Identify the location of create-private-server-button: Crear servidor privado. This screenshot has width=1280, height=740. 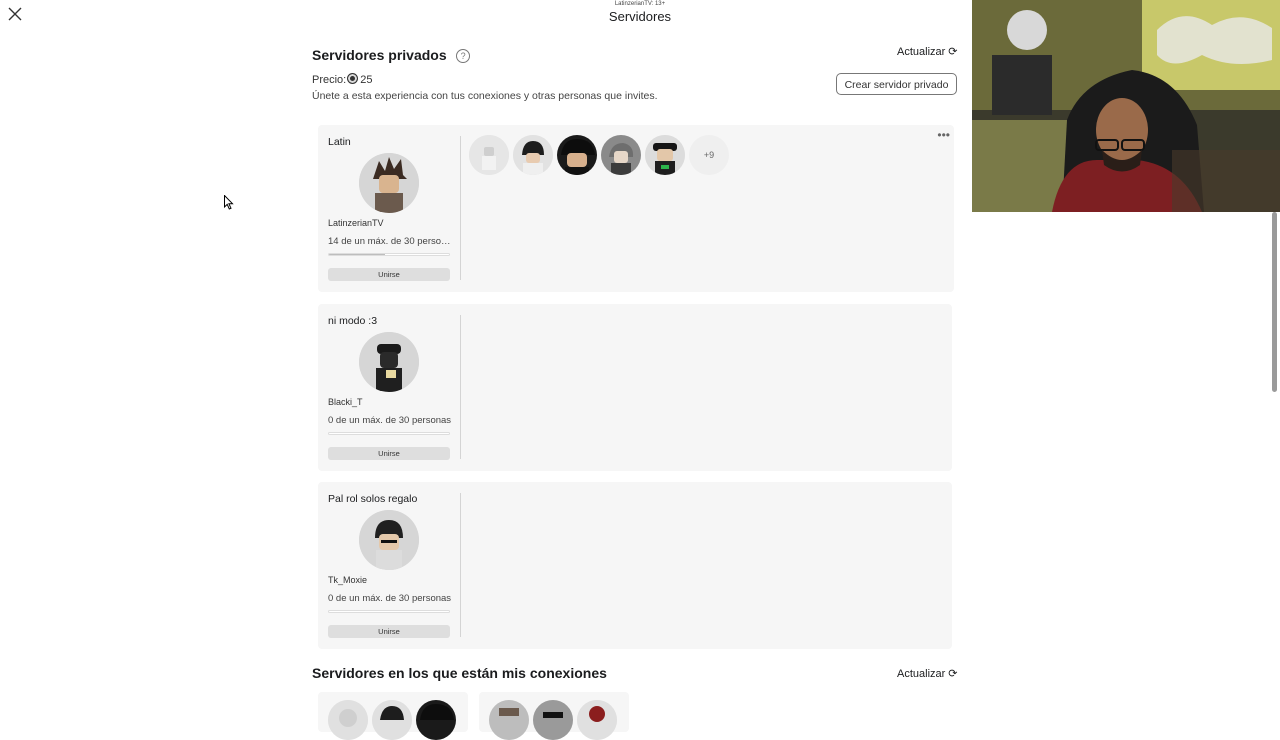
(896, 84).